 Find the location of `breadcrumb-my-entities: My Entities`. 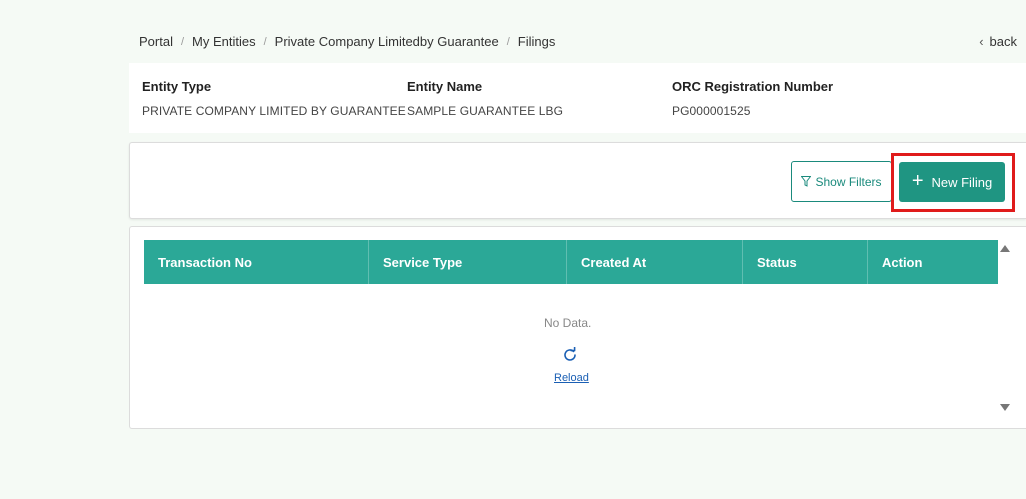

breadcrumb-my-entities: My Entities is located at coordinates (224, 41).